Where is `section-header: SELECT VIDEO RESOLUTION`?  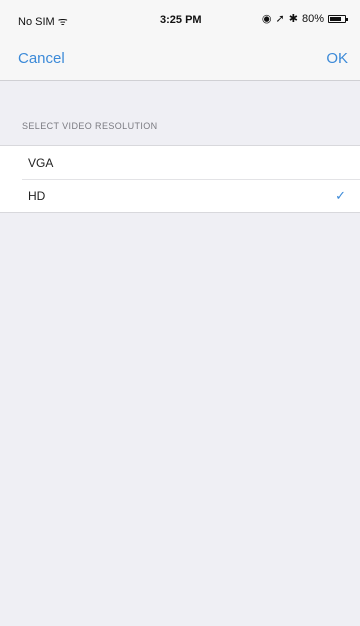 section-header: SELECT VIDEO RESOLUTION is located at coordinates (90, 126).